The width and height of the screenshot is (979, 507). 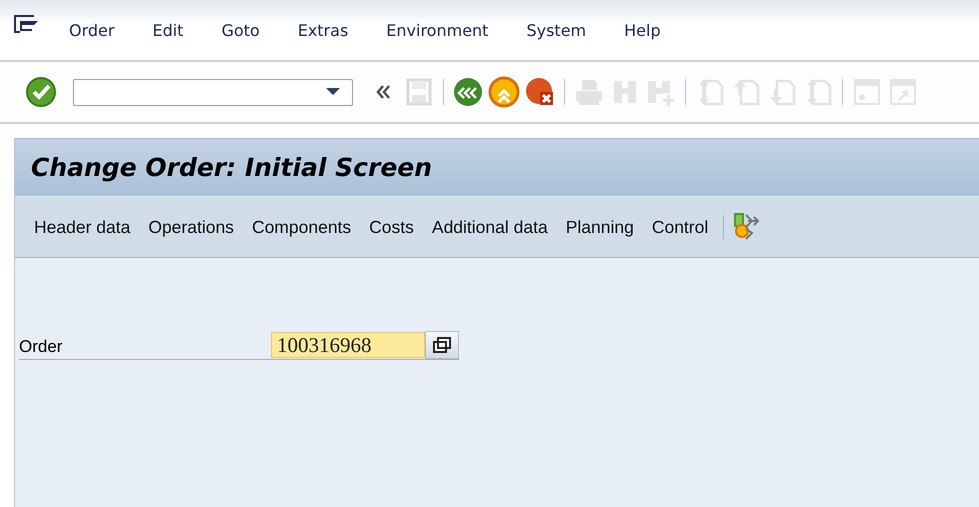 What do you see at coordinates (301, 227) in the screenshot?
I see `toolbar-button: Components` at bounding box center [301, 227].